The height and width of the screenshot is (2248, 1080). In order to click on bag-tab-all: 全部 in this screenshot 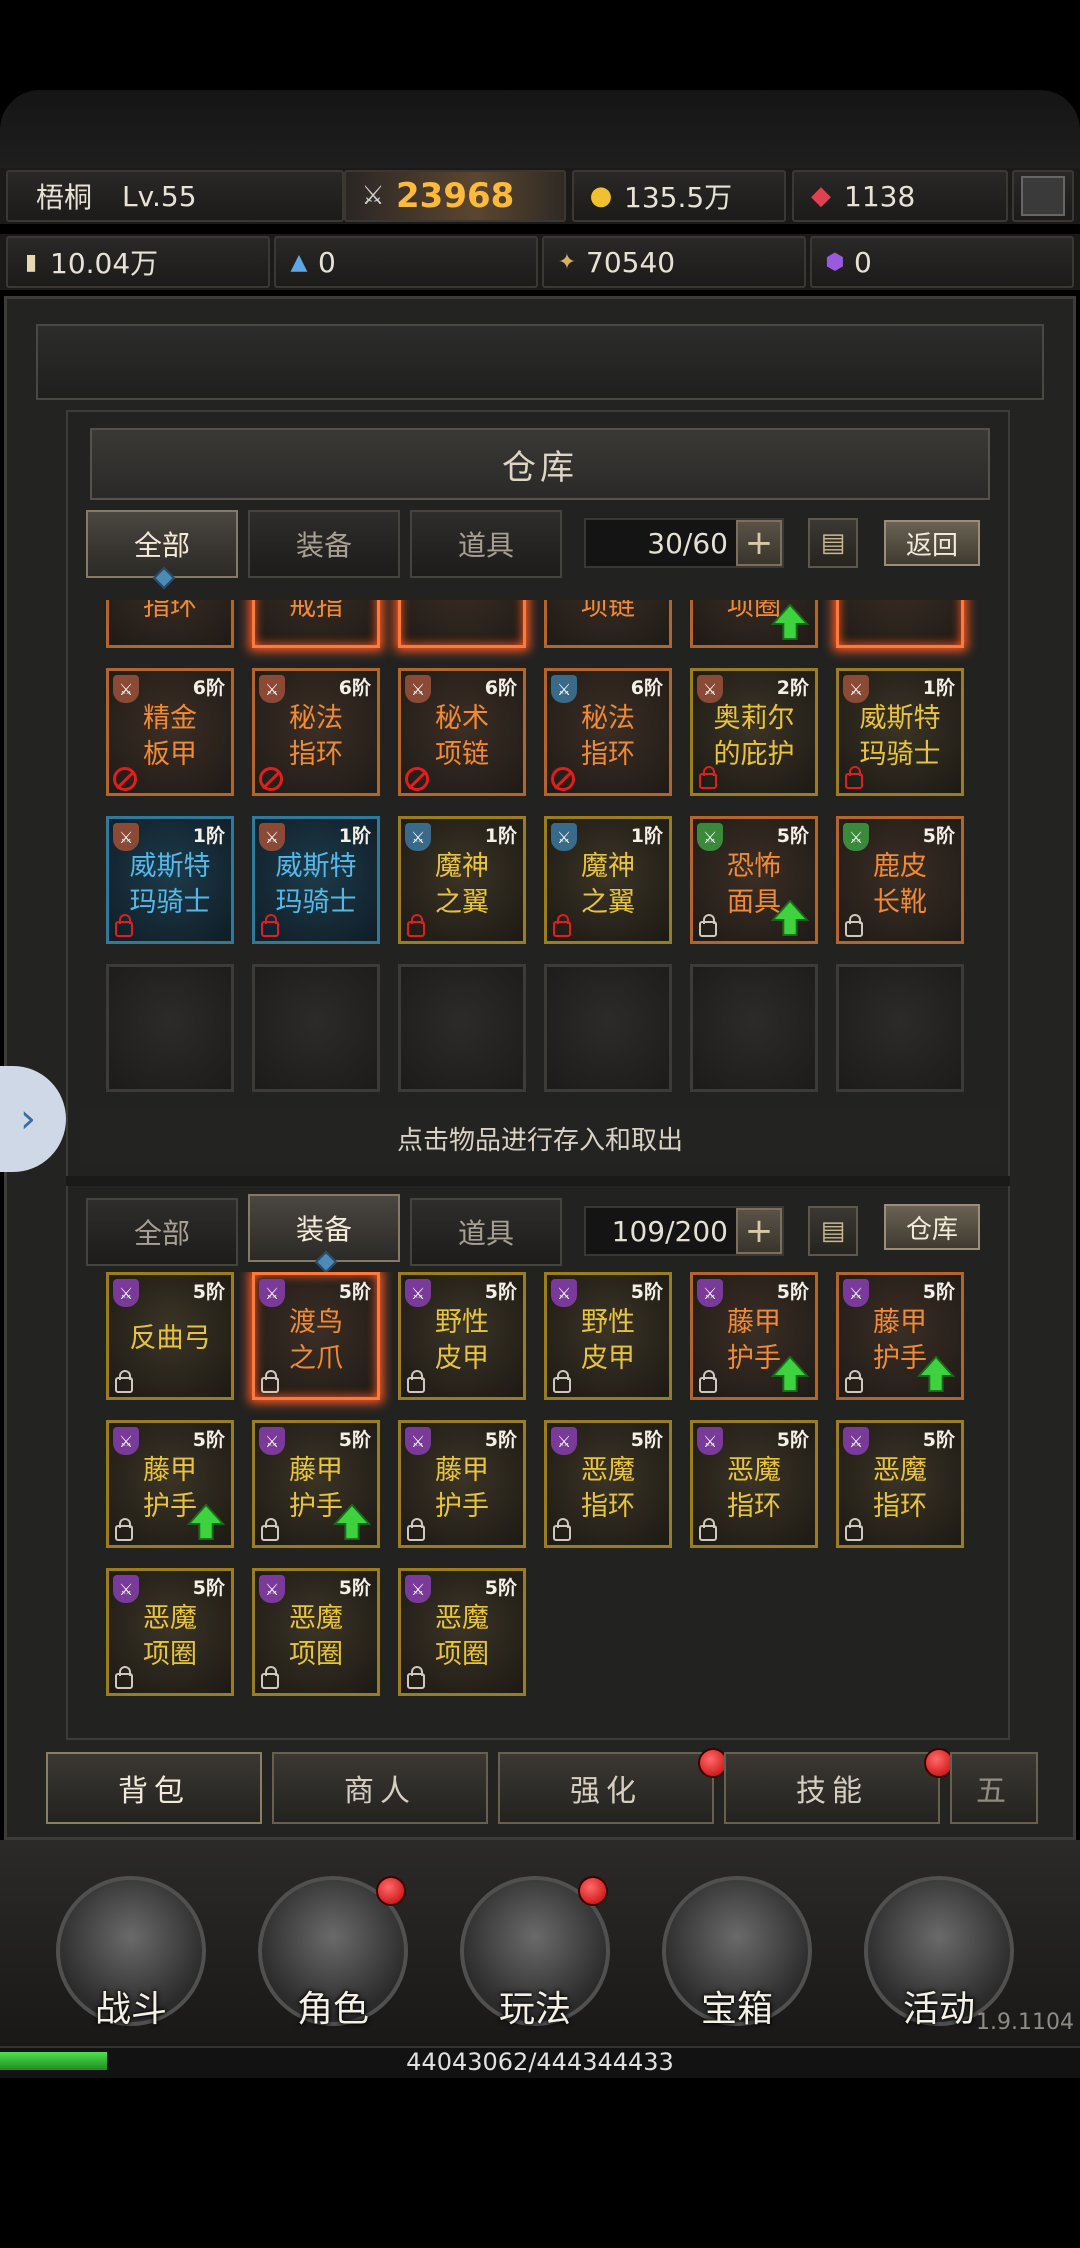, I will do `click(162, 1232)`.